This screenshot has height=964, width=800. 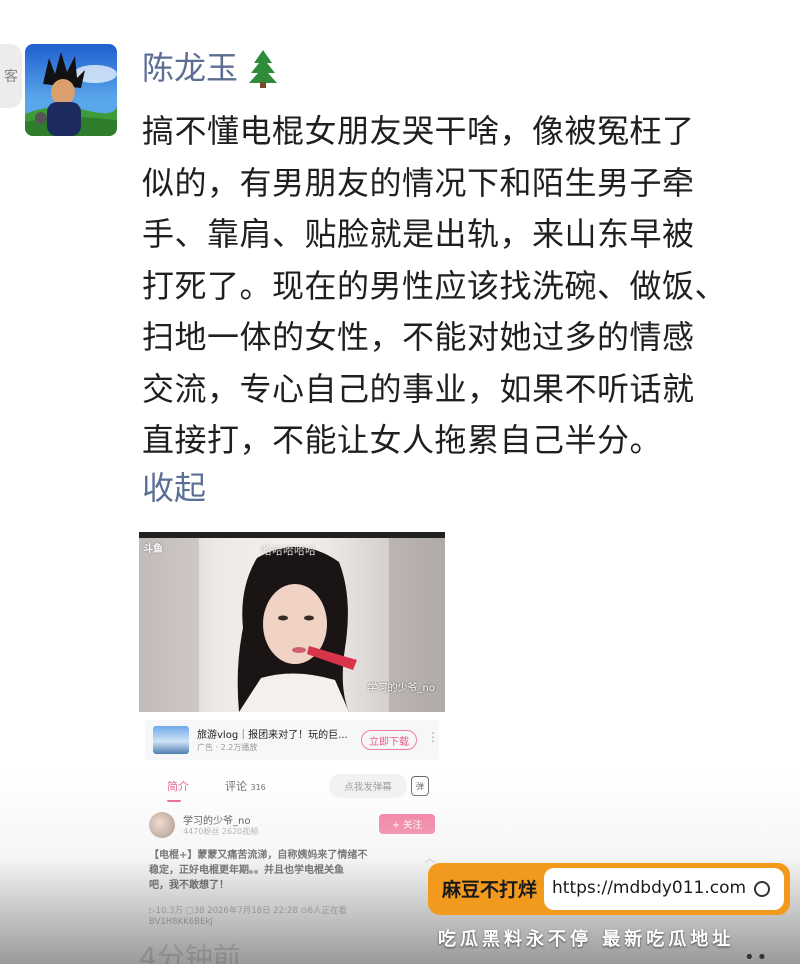 I want to click on description-line: 稳定，正好电棍更年期。。并且也学电棍关鱼, so click(x=246, y=870).